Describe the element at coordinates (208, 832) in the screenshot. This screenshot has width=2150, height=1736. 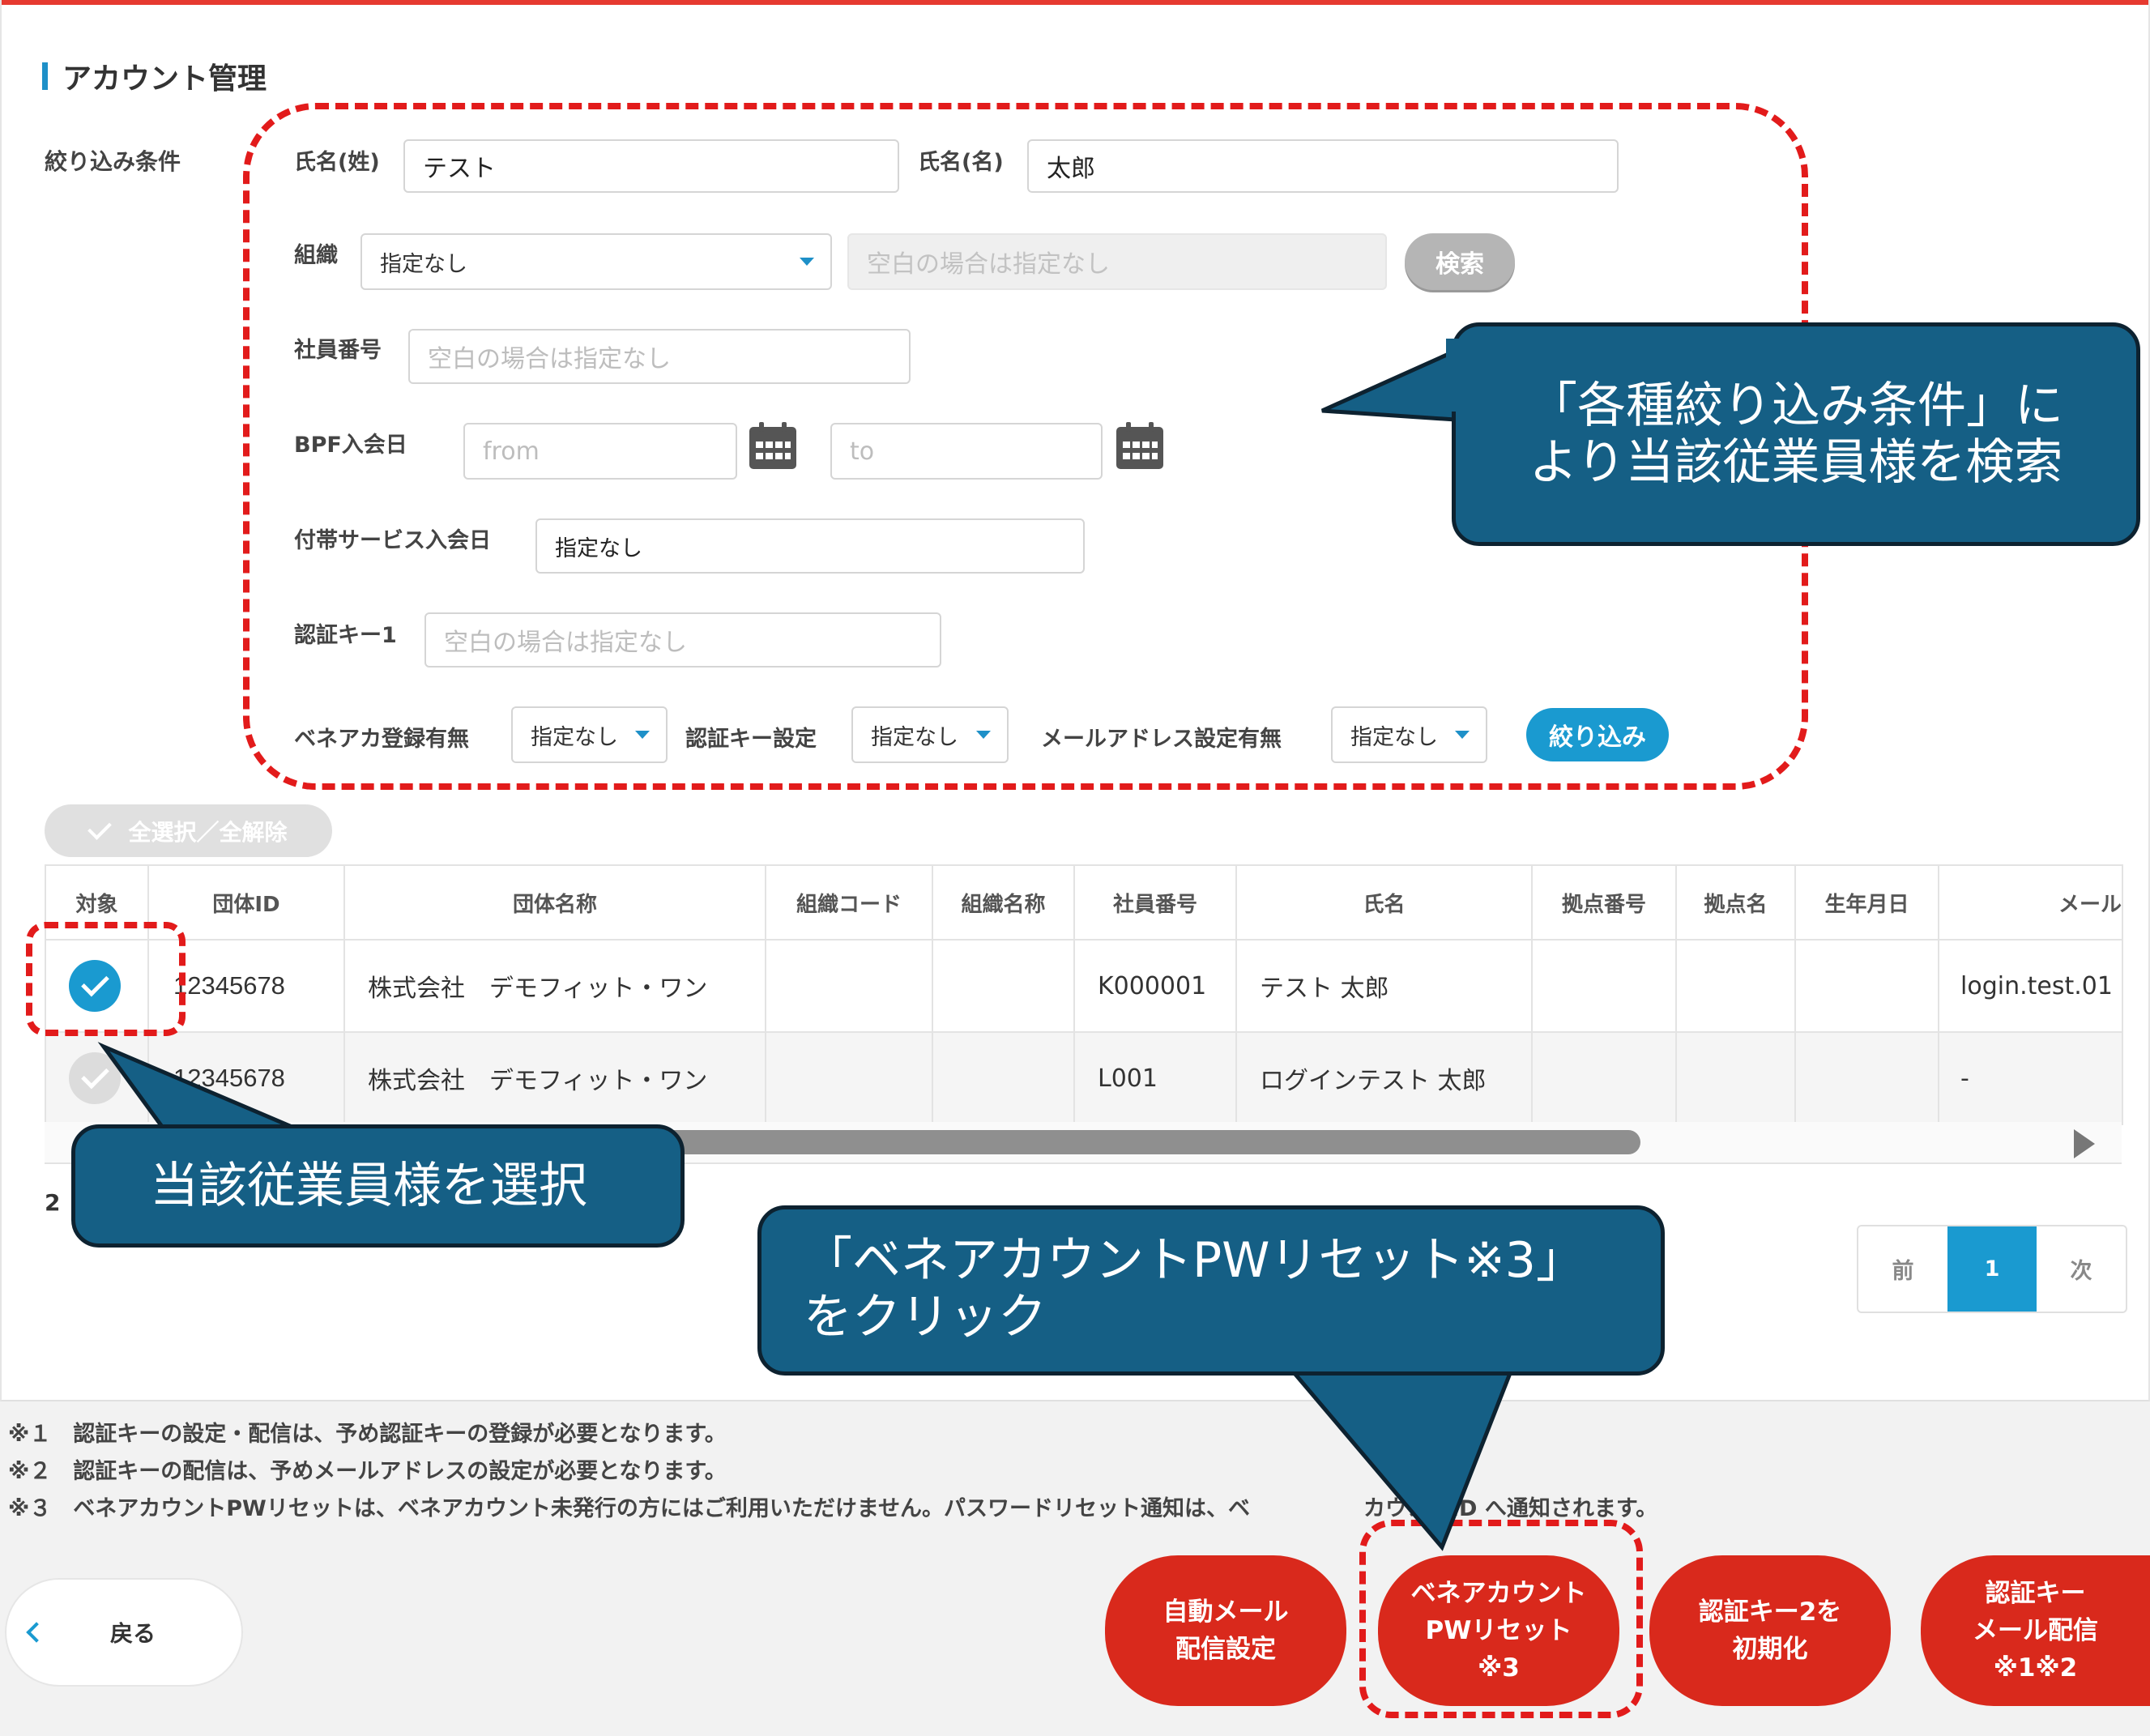
I see `select-all-label: 全選択／全解除` at that location.